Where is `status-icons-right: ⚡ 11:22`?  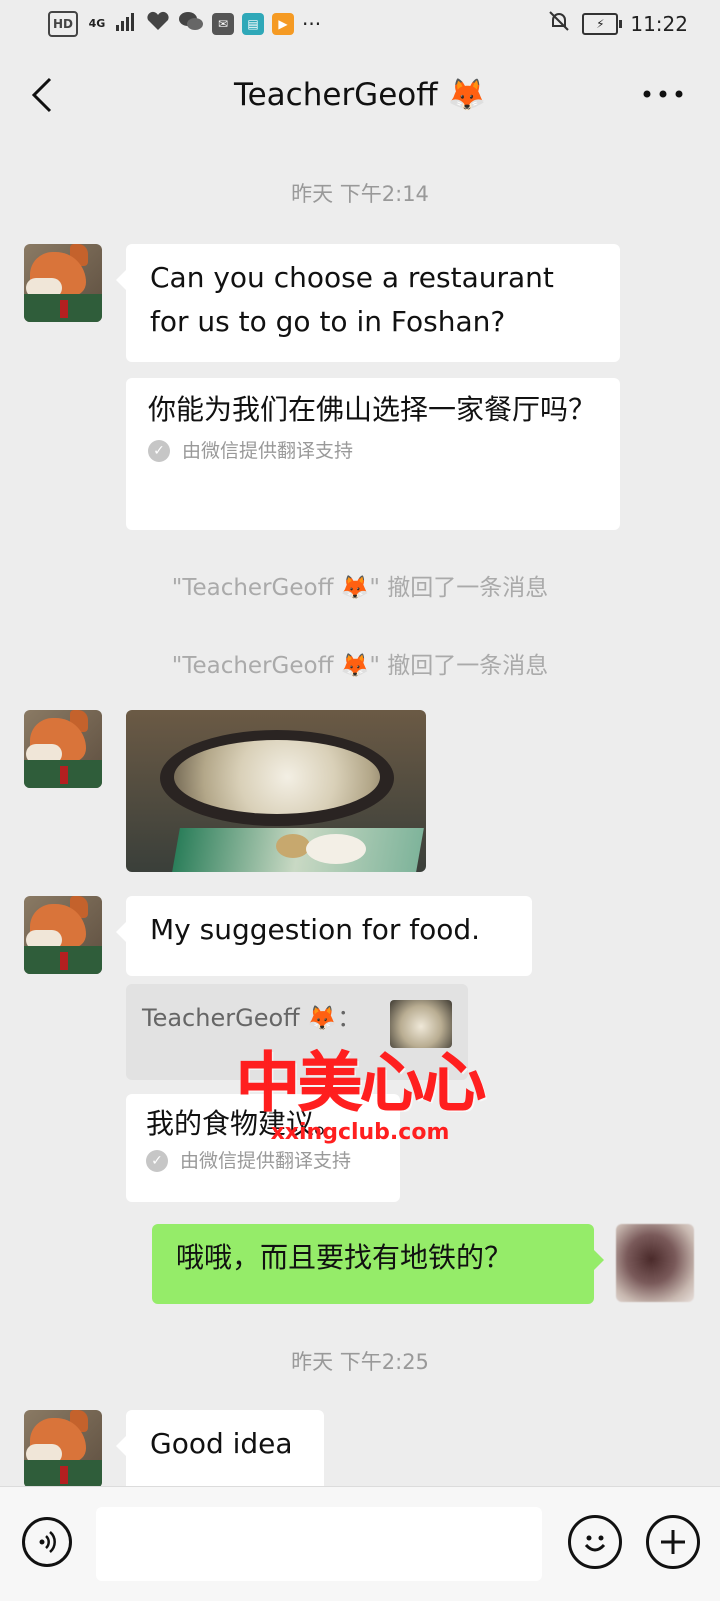 status-icons-right: ⚡ 11:22 is located at coordinates (618, 23).